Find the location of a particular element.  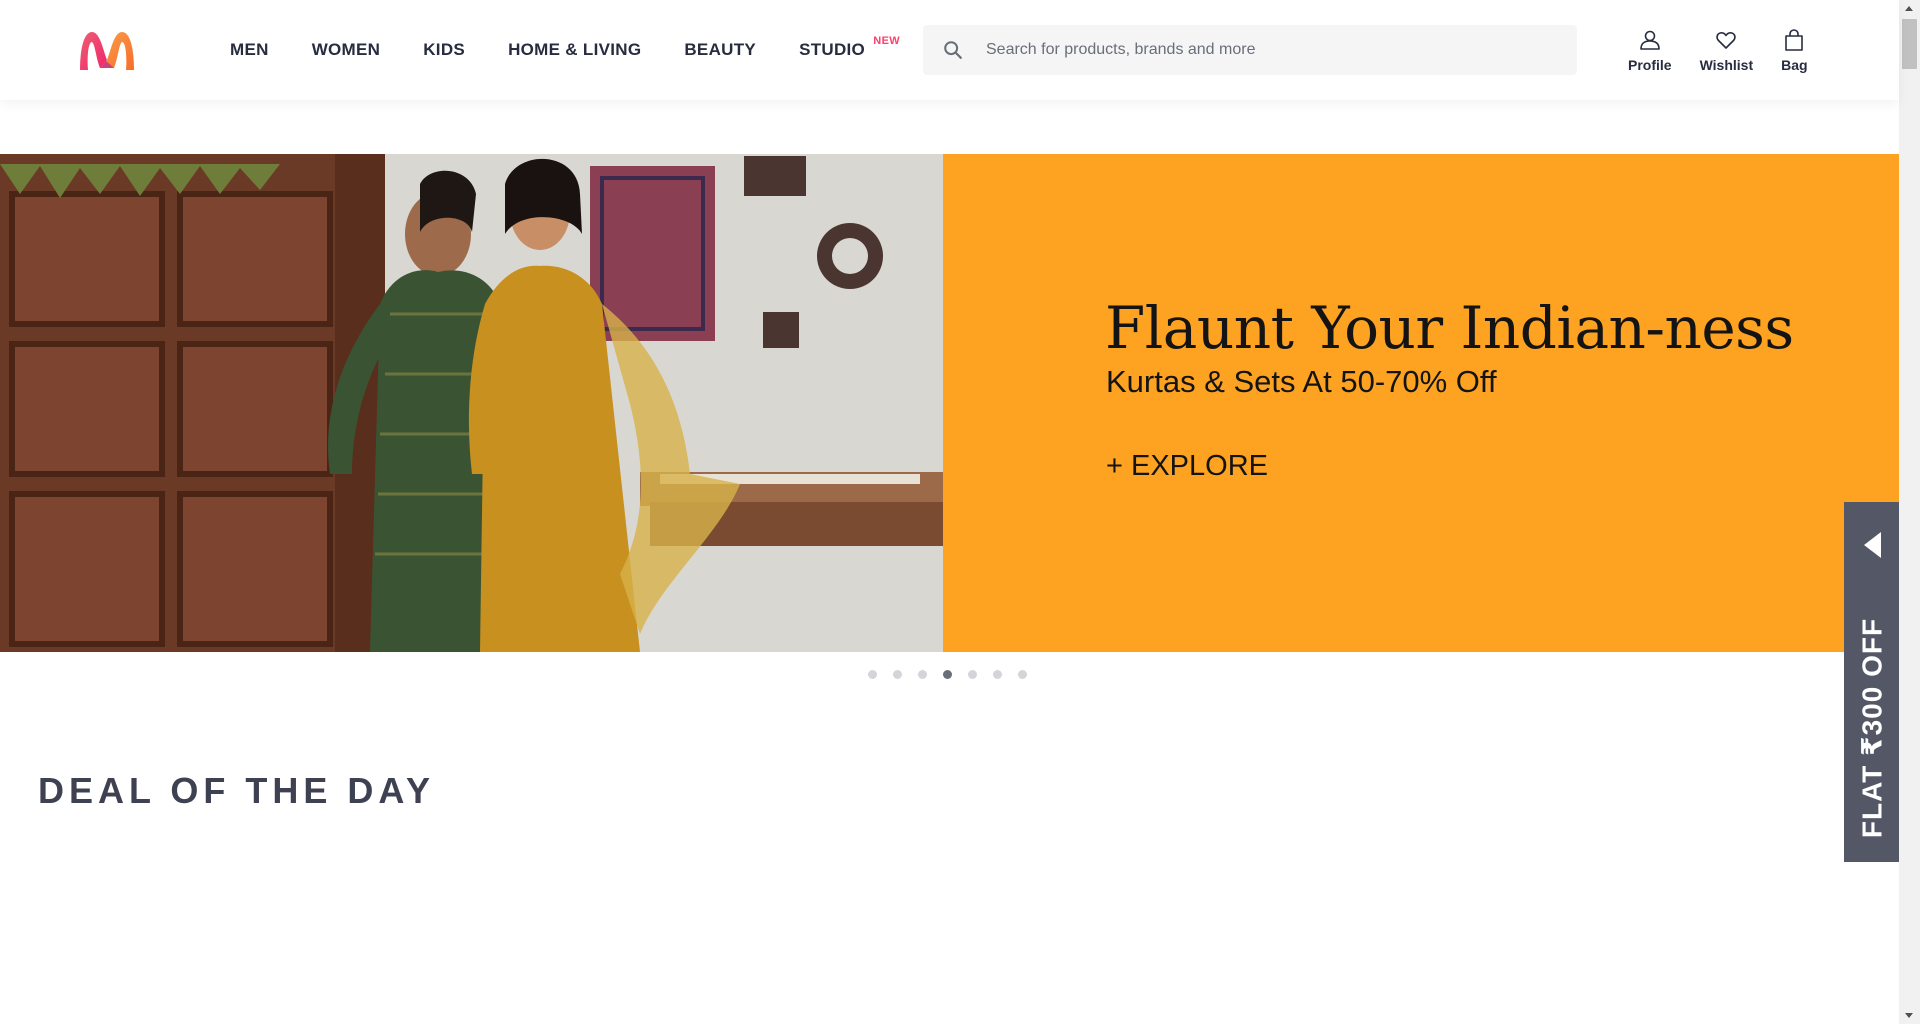

nav-home-living-label: HOME & LIVING is located at coordinates (575, 49).